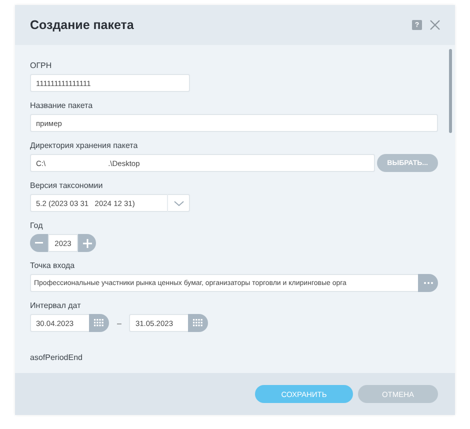  I want to click on increment-button, so click(87, 243).